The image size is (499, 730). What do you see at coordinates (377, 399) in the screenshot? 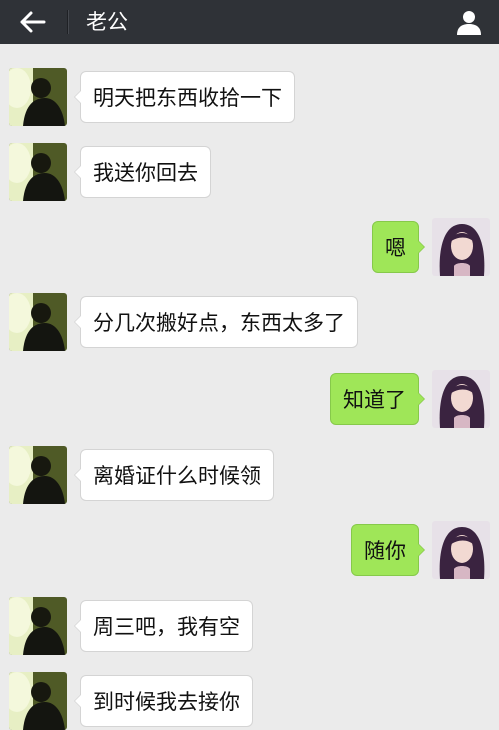
I see `outgoing-message-bubble: 知道了` at bounding box center [377, 399].